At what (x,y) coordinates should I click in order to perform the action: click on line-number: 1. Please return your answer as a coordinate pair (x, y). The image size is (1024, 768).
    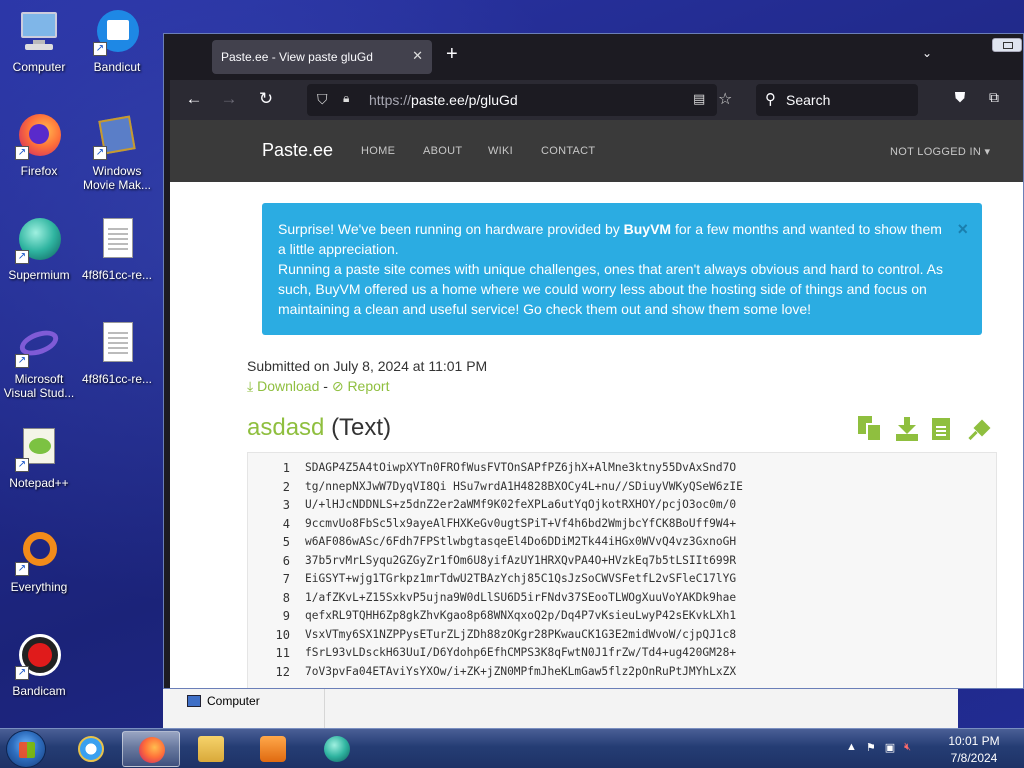
    Looking at the image, I should click on (286, 468).